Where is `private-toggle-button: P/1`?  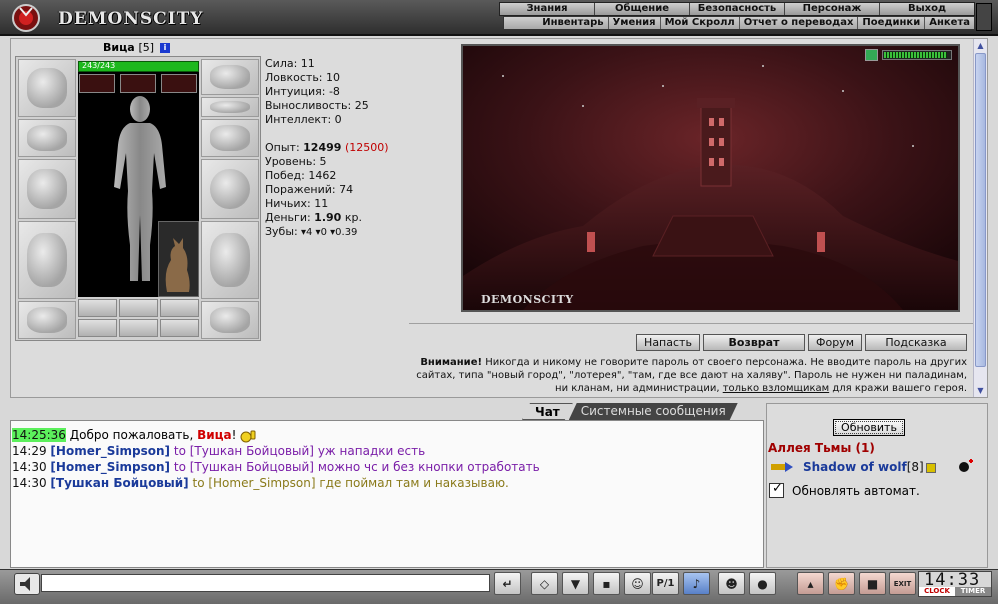 private-toggle-button: P/1 is located at coordinates (665, 583).